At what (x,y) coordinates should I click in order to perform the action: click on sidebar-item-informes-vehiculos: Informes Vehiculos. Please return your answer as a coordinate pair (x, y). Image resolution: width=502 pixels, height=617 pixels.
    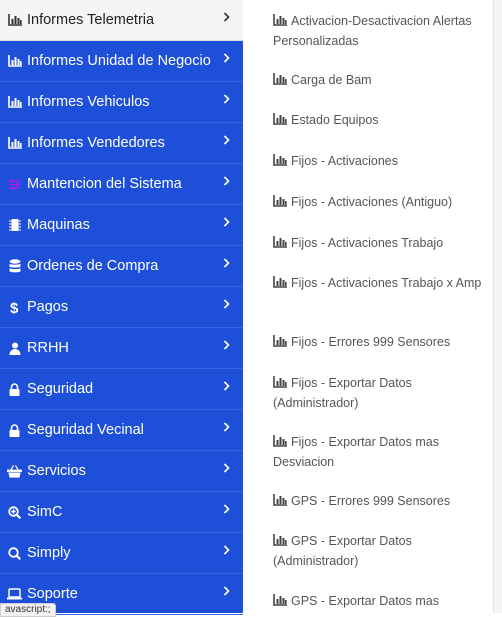
    Looking at the image, I should click on (121, 102).